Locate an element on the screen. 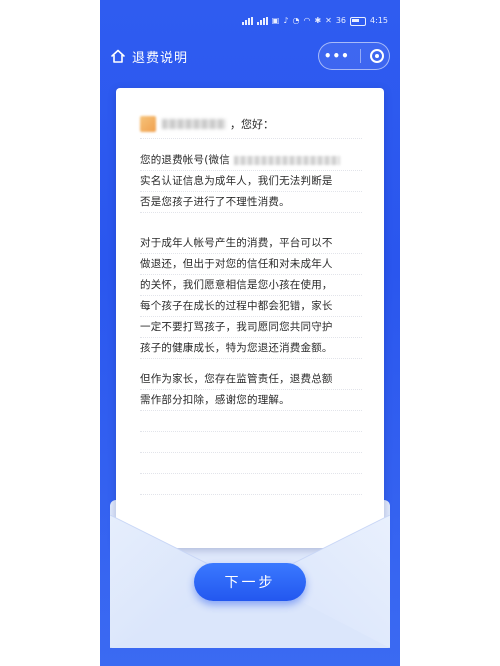  nav-bar: 退费说明 ••• is located at coordinates (250, 56).